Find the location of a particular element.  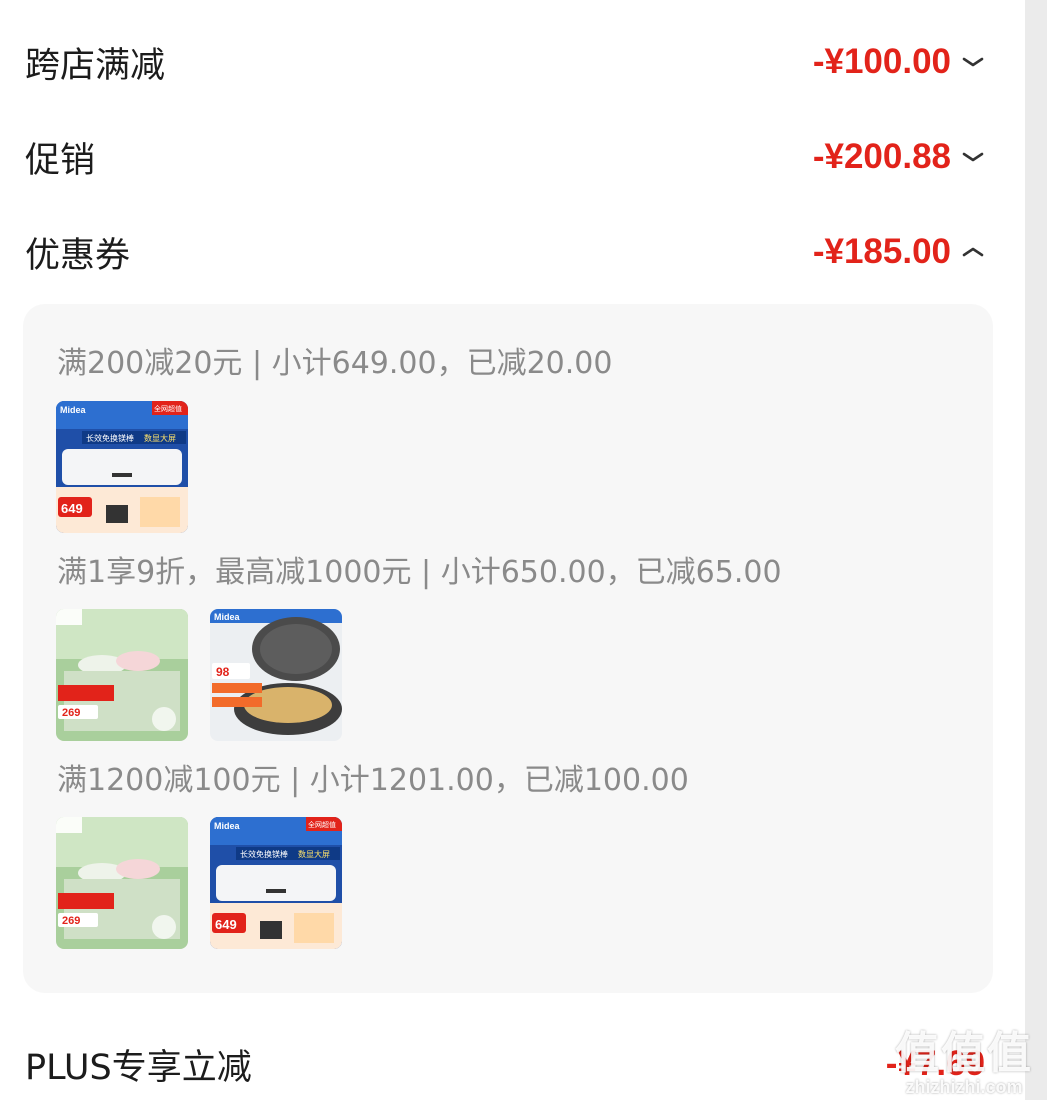

coupon-rule-1: 满200减20元 | 小计649.00，已减20.00 is located at coordinates (335, 363).